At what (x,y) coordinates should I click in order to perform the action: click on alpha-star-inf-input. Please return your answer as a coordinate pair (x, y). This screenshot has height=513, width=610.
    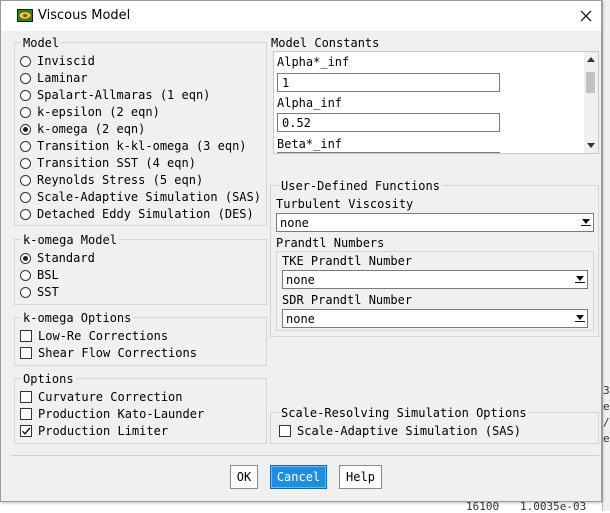
    Looking at the image, I should click on (388, 82).